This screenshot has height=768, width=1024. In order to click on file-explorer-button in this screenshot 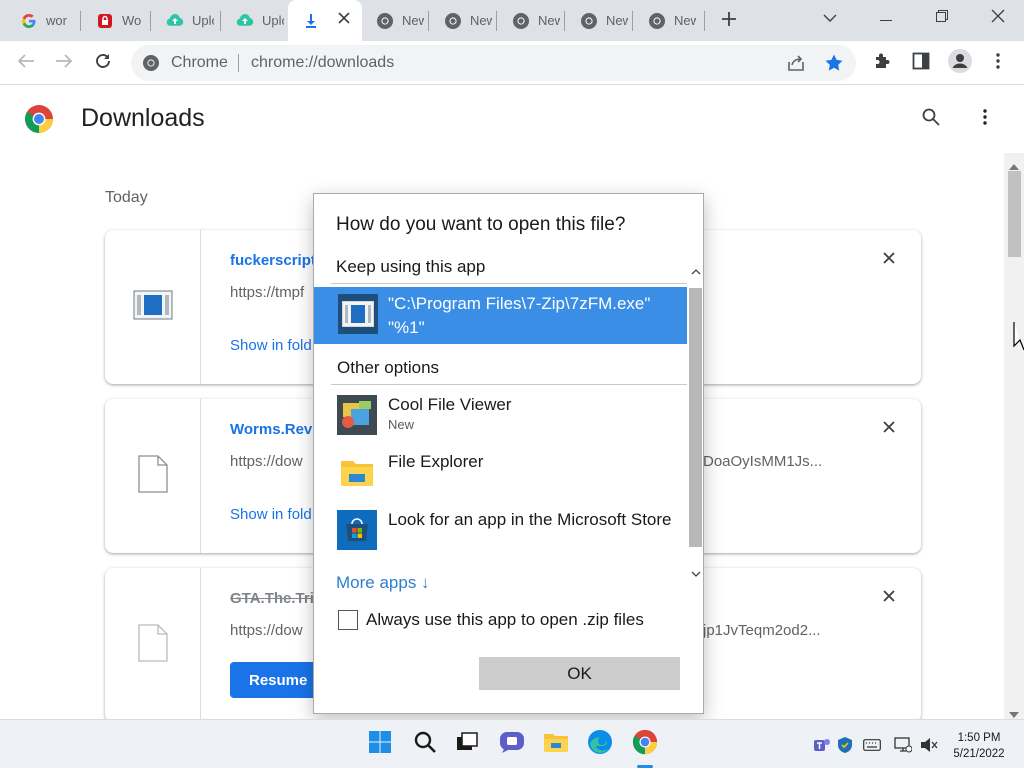, I will do `click(556, 744)`.